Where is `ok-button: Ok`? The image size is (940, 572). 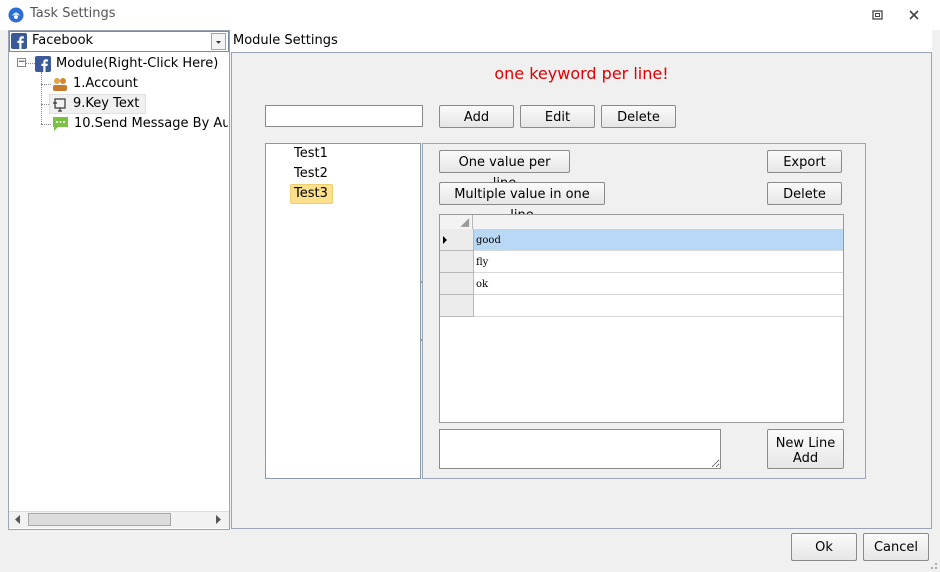 ok-button: Ok is located at coordinates (824, 547).